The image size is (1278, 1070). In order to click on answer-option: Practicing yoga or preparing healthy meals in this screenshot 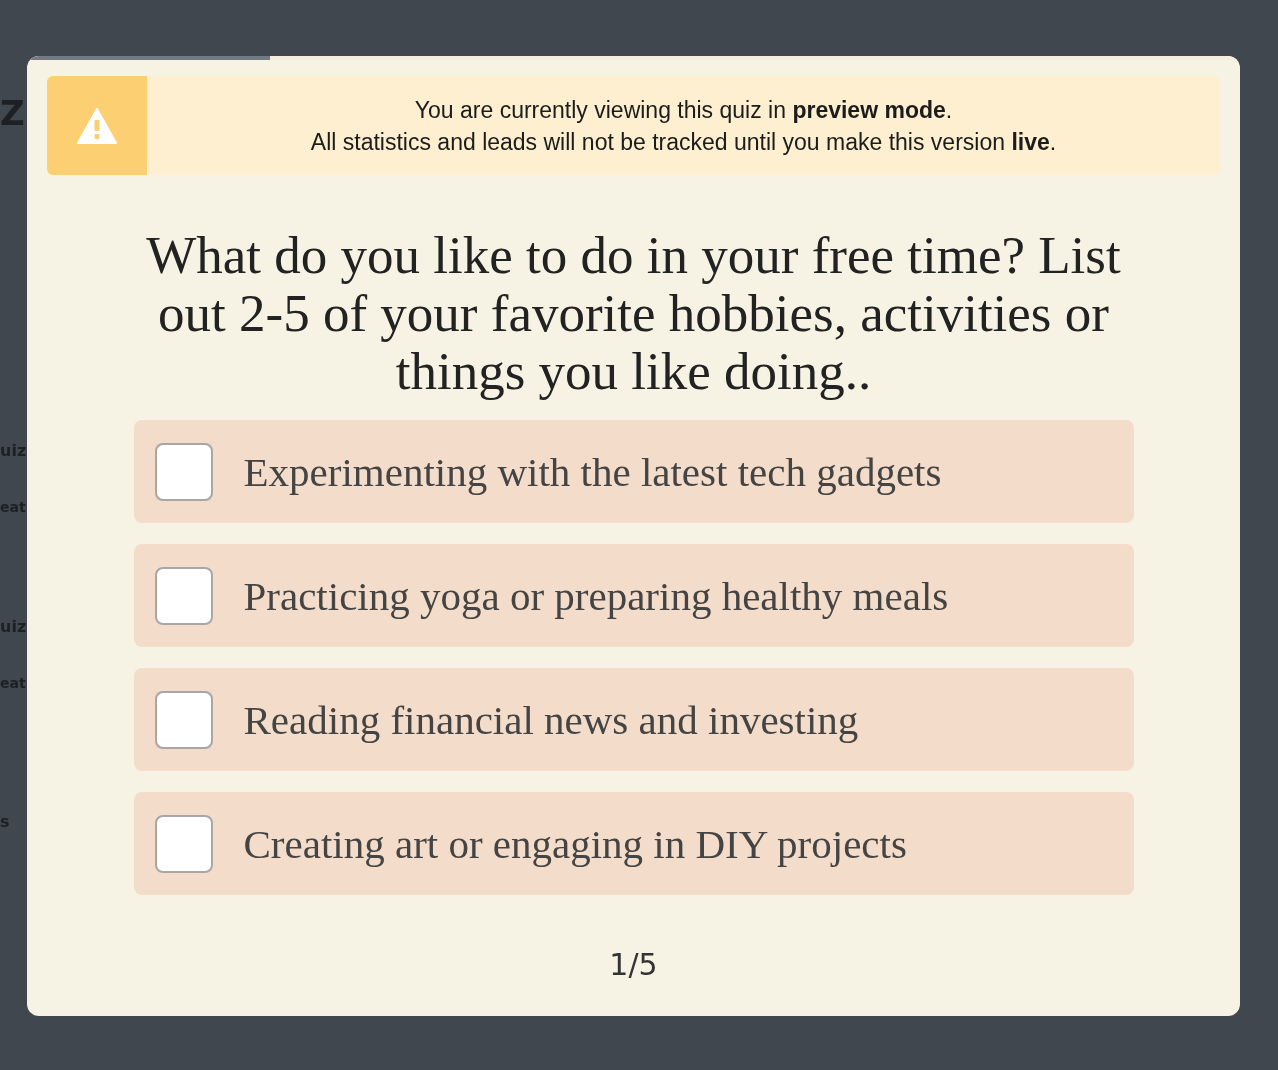, I will do `click(633, 595)`.